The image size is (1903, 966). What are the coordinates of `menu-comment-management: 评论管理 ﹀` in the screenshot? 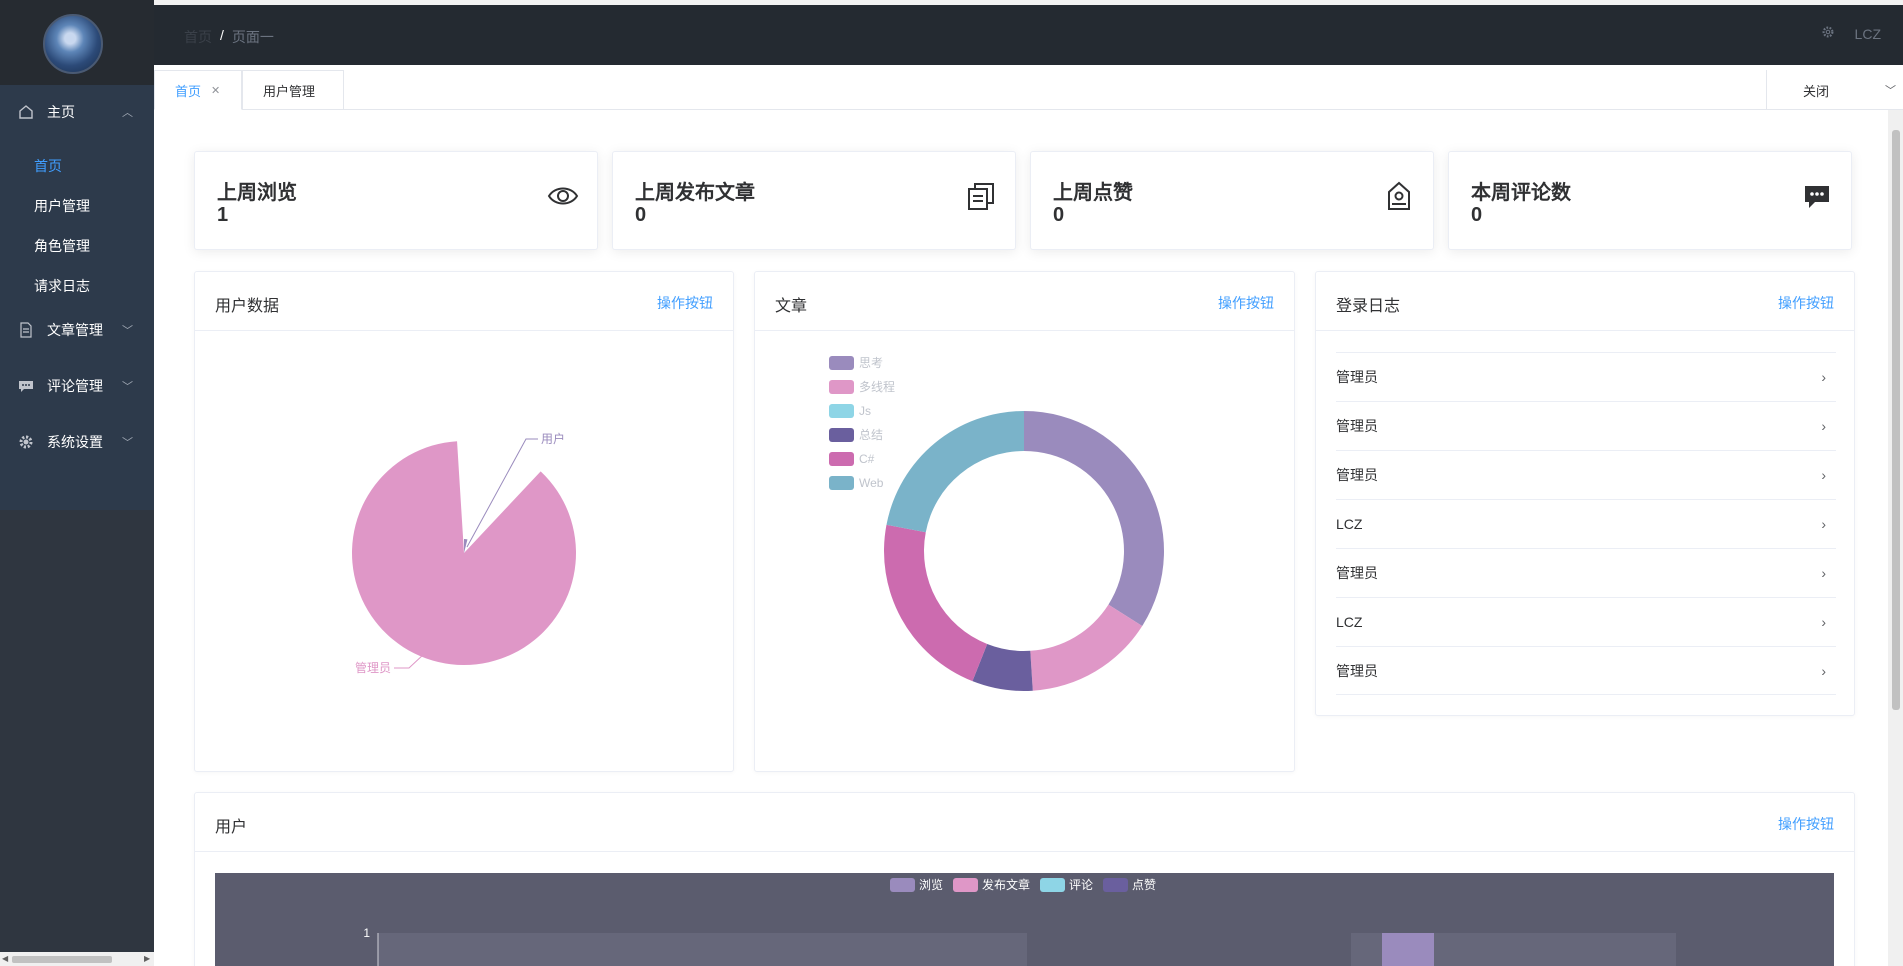 It's located at (77, 386).